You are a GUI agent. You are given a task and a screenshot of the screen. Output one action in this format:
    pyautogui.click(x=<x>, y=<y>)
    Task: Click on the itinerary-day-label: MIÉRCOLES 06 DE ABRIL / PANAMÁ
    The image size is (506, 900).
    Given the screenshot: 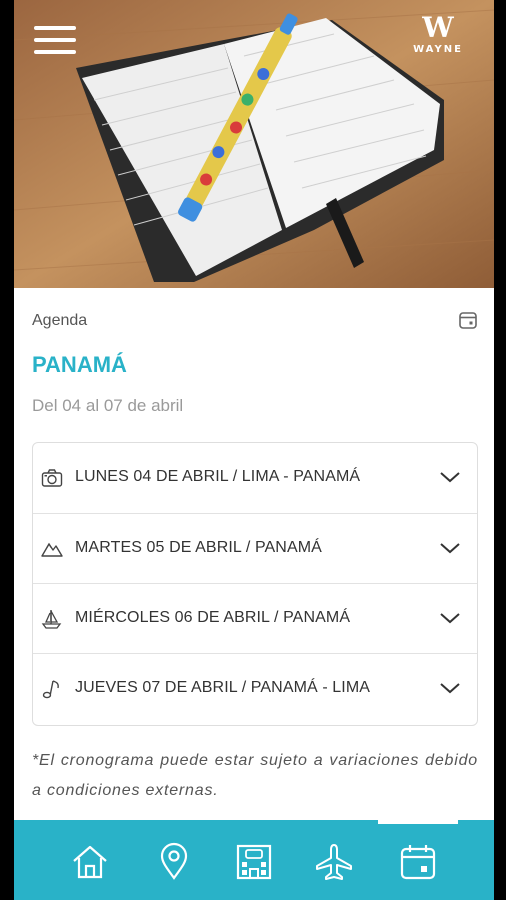 What is the action you would take?
    pyautogui.click(x=213, y=617)
    